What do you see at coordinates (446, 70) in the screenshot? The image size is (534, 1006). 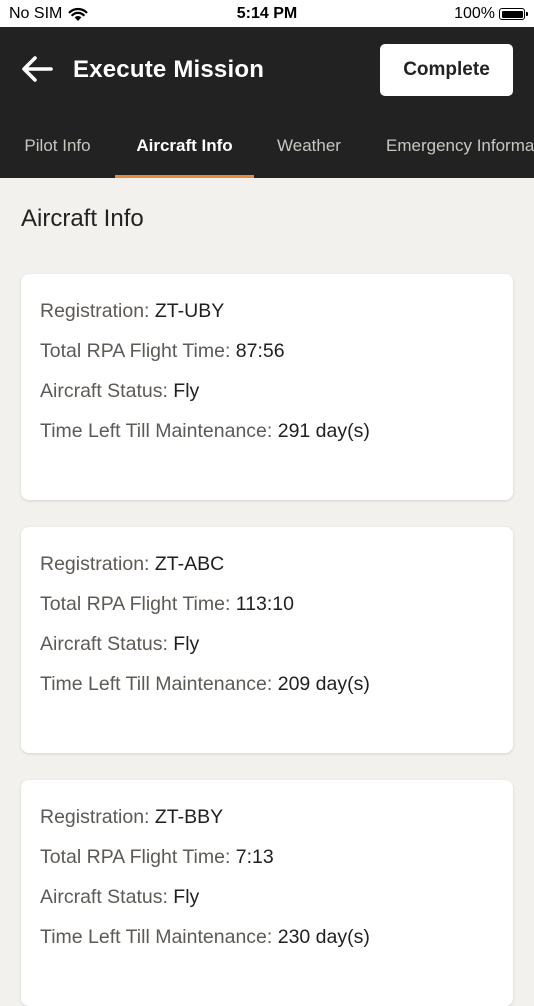 I see `complete-button: Complete` at bounding box center [446, 70].